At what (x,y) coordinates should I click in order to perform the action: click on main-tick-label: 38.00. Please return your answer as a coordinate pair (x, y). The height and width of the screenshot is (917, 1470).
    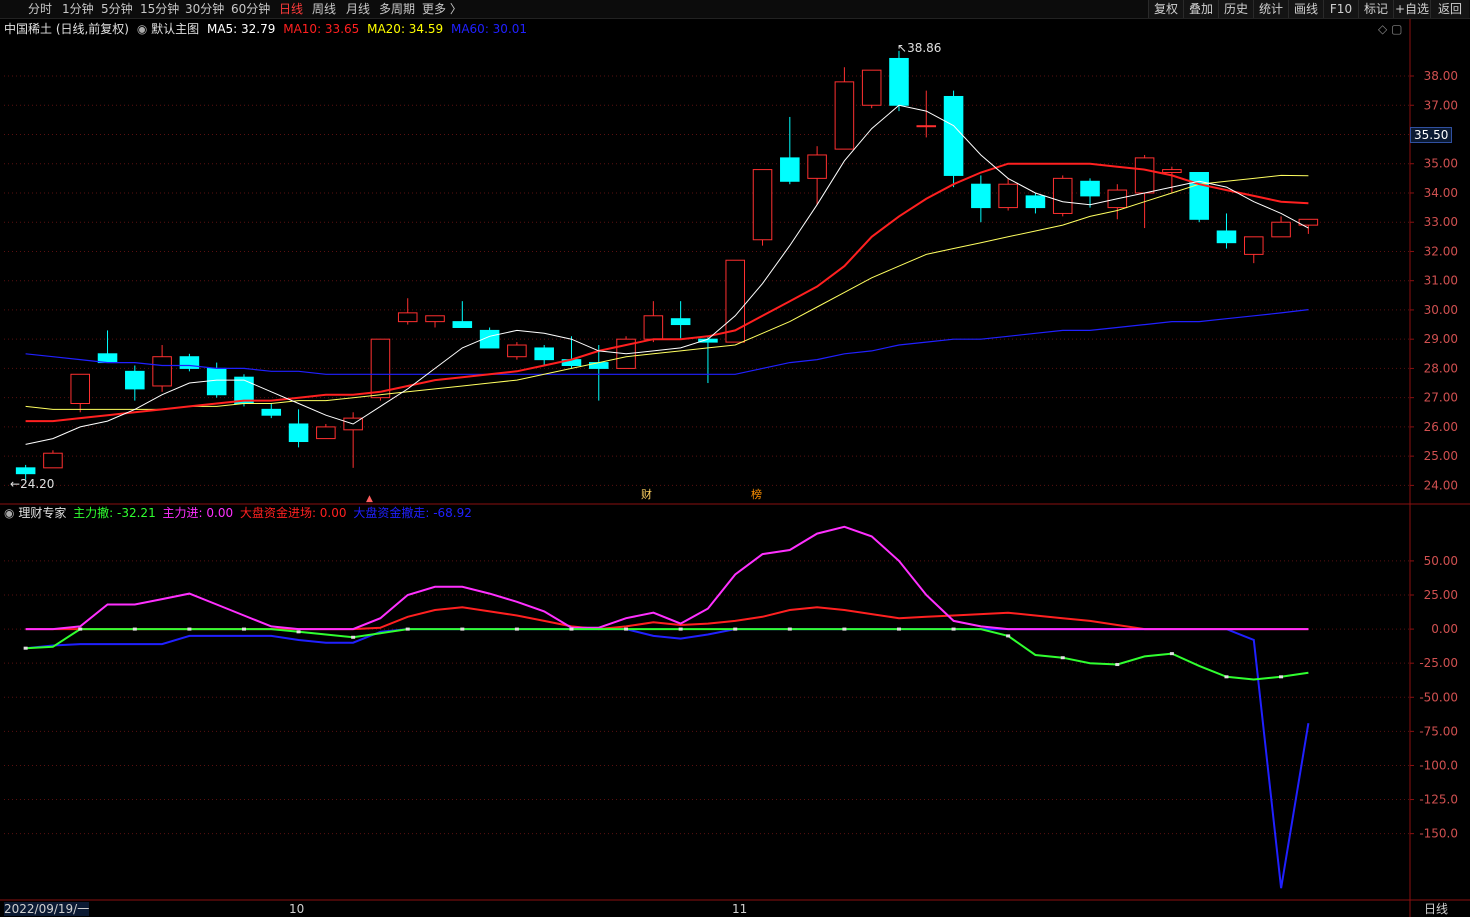
    Looking at the image, I should click on (1441, 76).